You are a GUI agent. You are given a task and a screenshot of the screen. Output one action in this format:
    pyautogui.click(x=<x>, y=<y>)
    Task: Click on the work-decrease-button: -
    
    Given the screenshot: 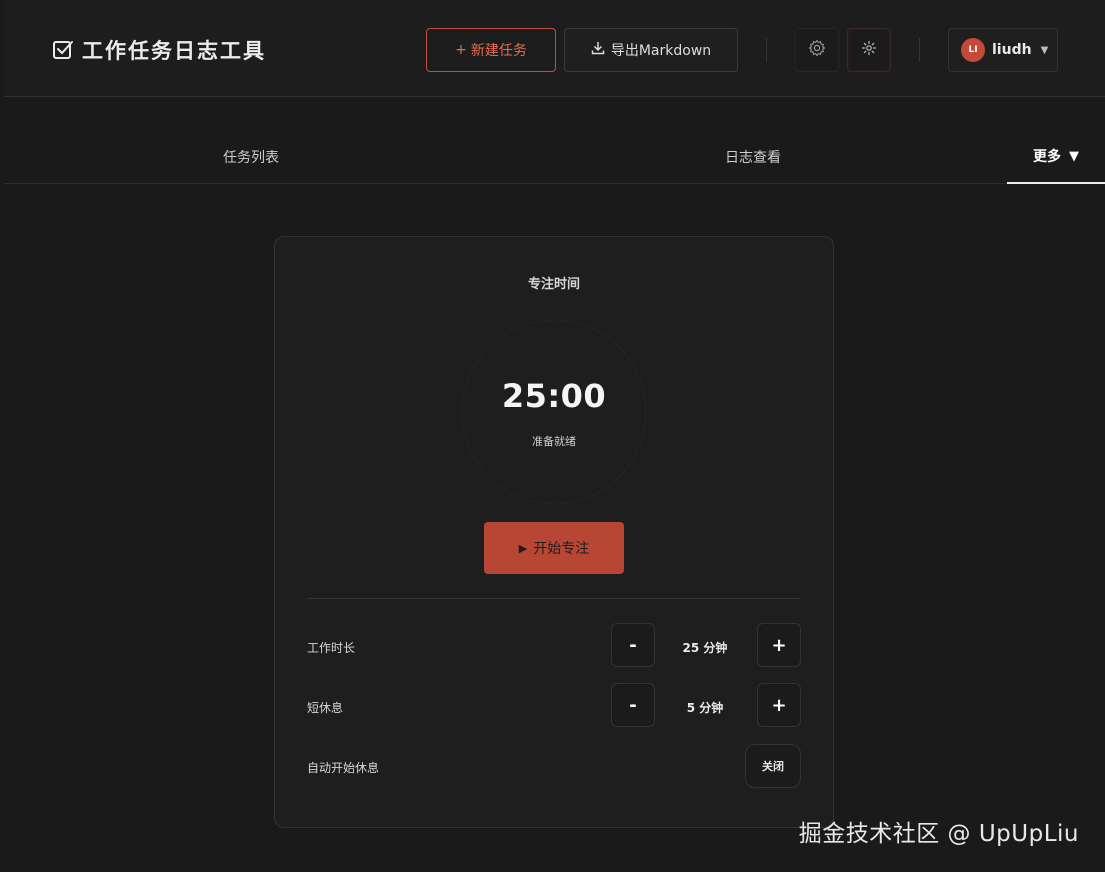 What is the action you would take?
    pyautogui.click(x=633, y=645)
    